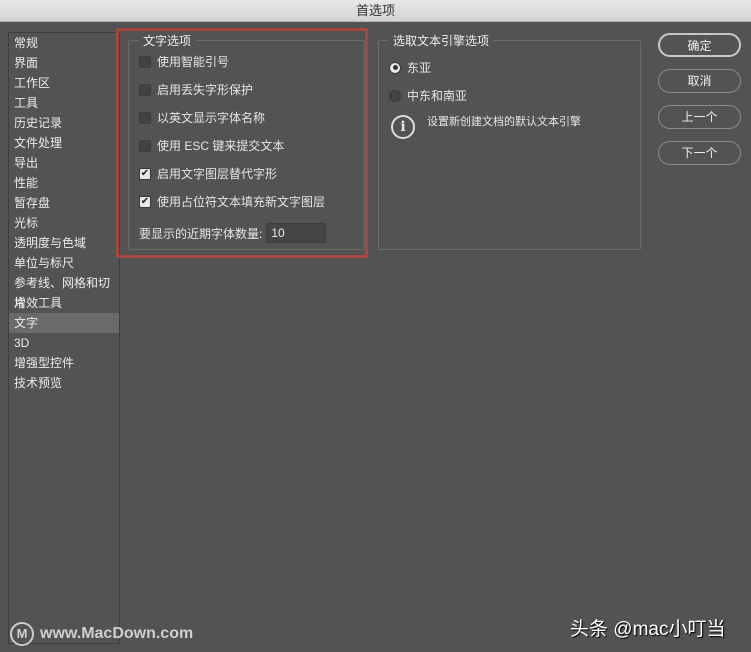 The image size is (751, 652). I want to click on sidebar-item: 工作区, so click(64, 83).